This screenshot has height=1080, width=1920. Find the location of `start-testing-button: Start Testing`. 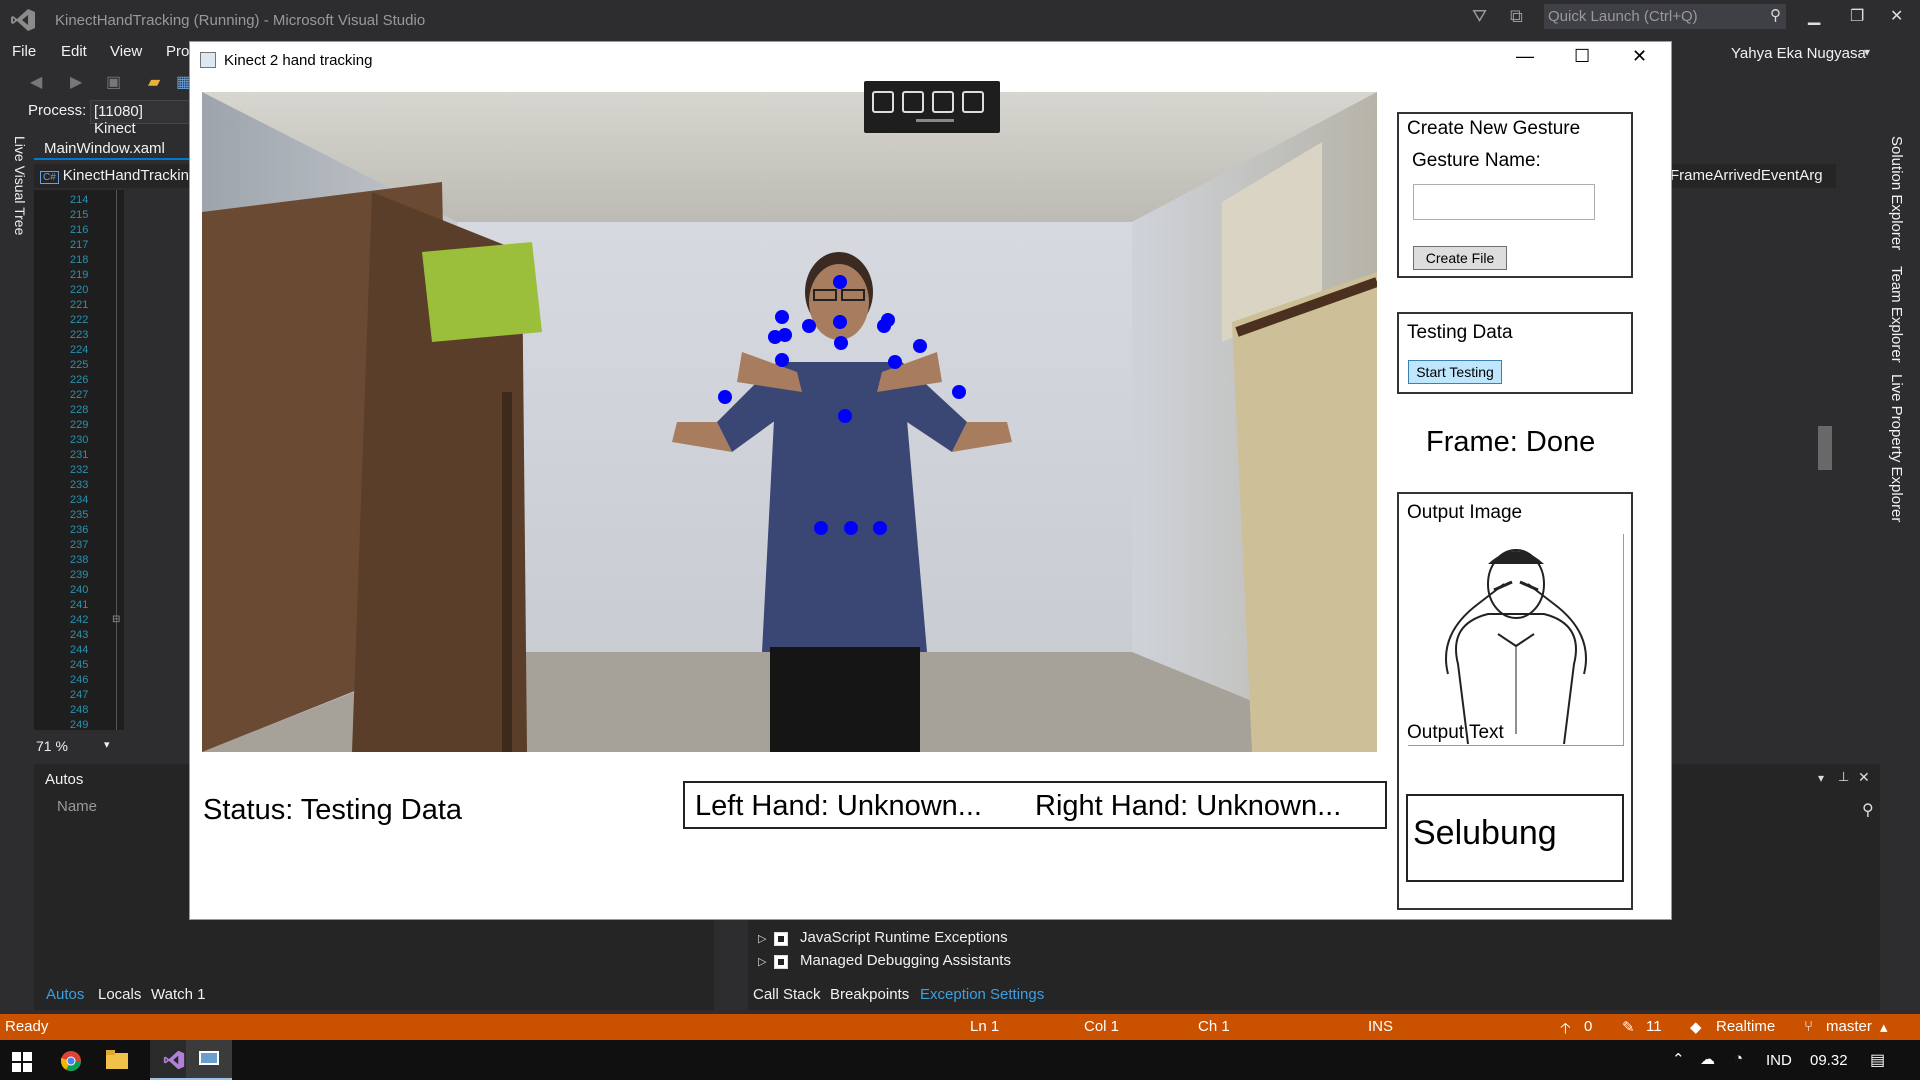

start-testing-button: Start Testing is located at coordinates (1455, 372).